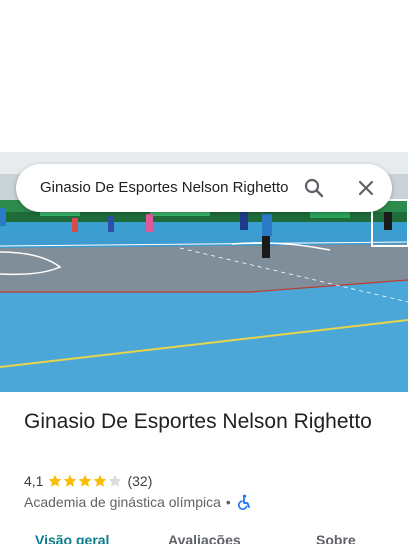 The width and height of the screenshot is (408, 544). I want to click on star-rating, so click(85, 481).